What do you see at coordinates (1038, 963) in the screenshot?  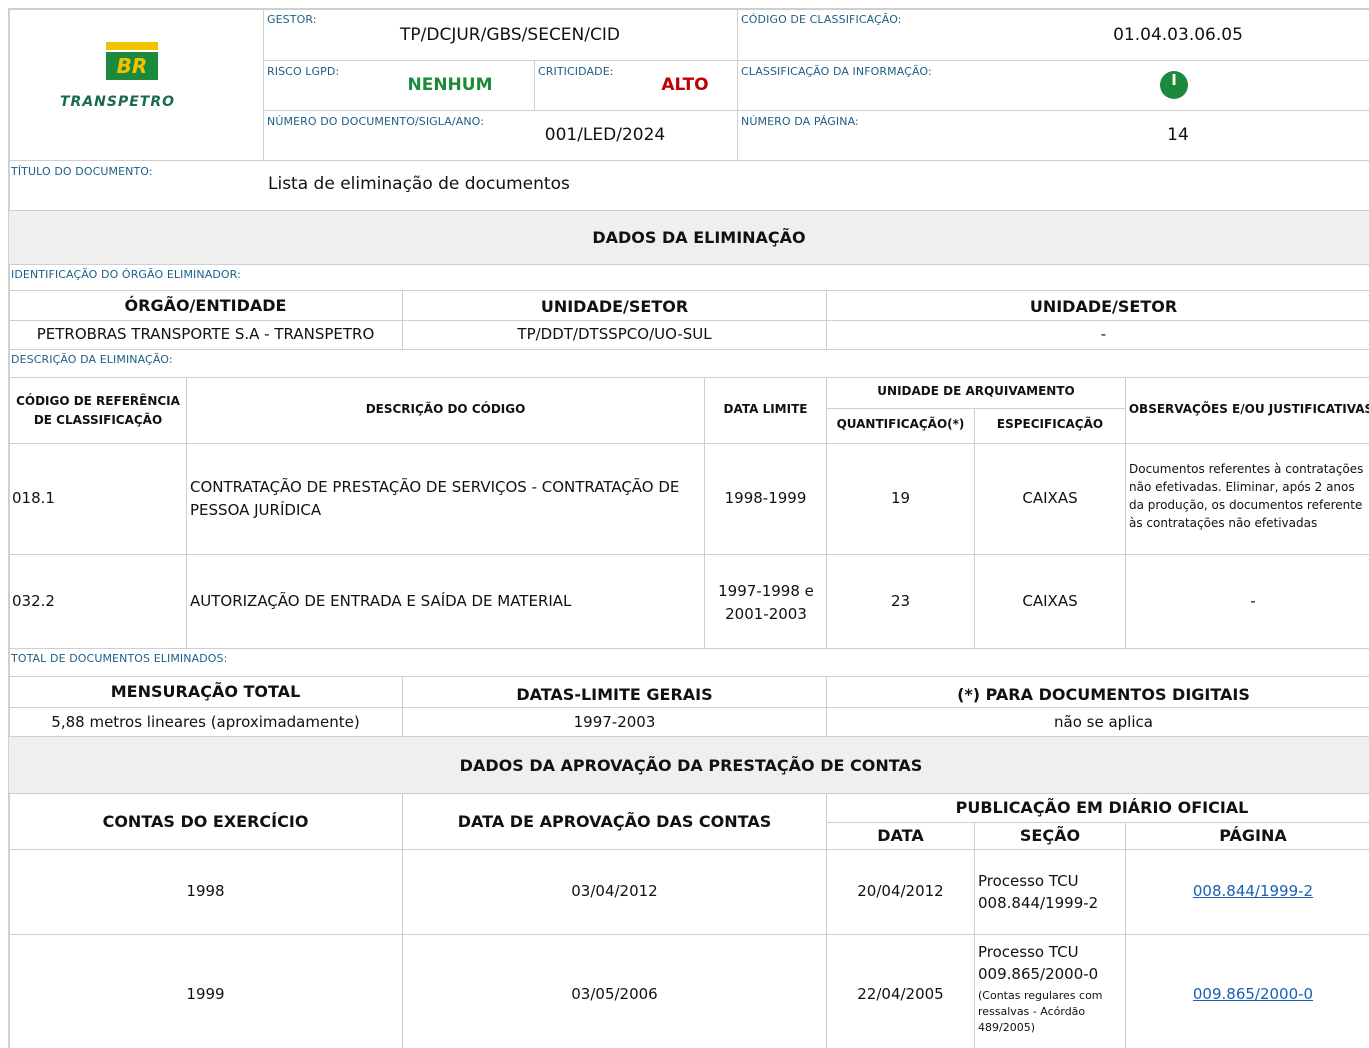 I see `contas-row2-secao: Processo TCU 009.865/2000-0` at bounding box center [1038, 963].